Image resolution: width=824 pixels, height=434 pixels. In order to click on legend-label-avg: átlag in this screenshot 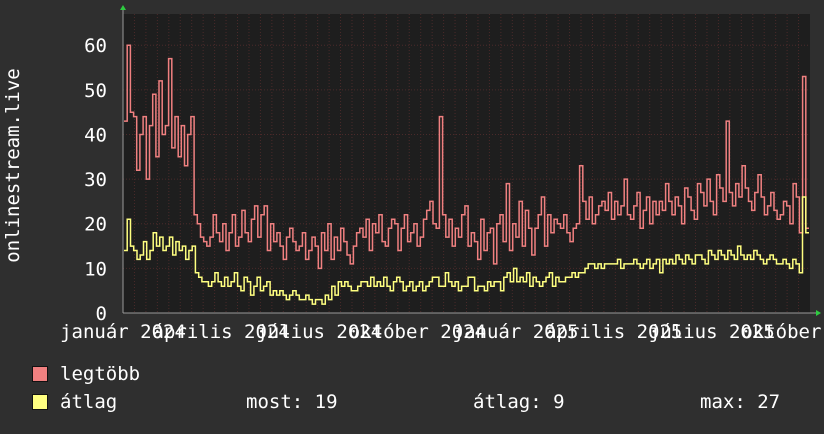, I will do `click(89, 402)`.